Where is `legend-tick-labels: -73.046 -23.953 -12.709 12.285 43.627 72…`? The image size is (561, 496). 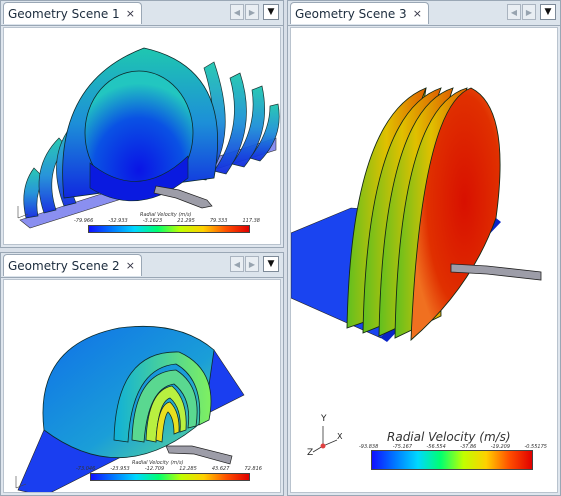 legend-tick-labels: -73.046 -23.953 -12.709 12.285 43.627 72… is located at coordinates (169, 469).